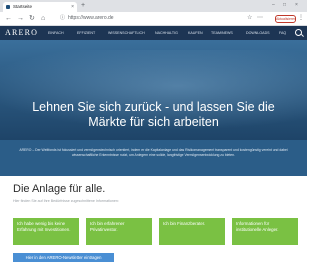 The image size is (320, 262). Describe the element at coordinates (273, 5) in the screenshot. I see `minimize-icon: –` at that location.